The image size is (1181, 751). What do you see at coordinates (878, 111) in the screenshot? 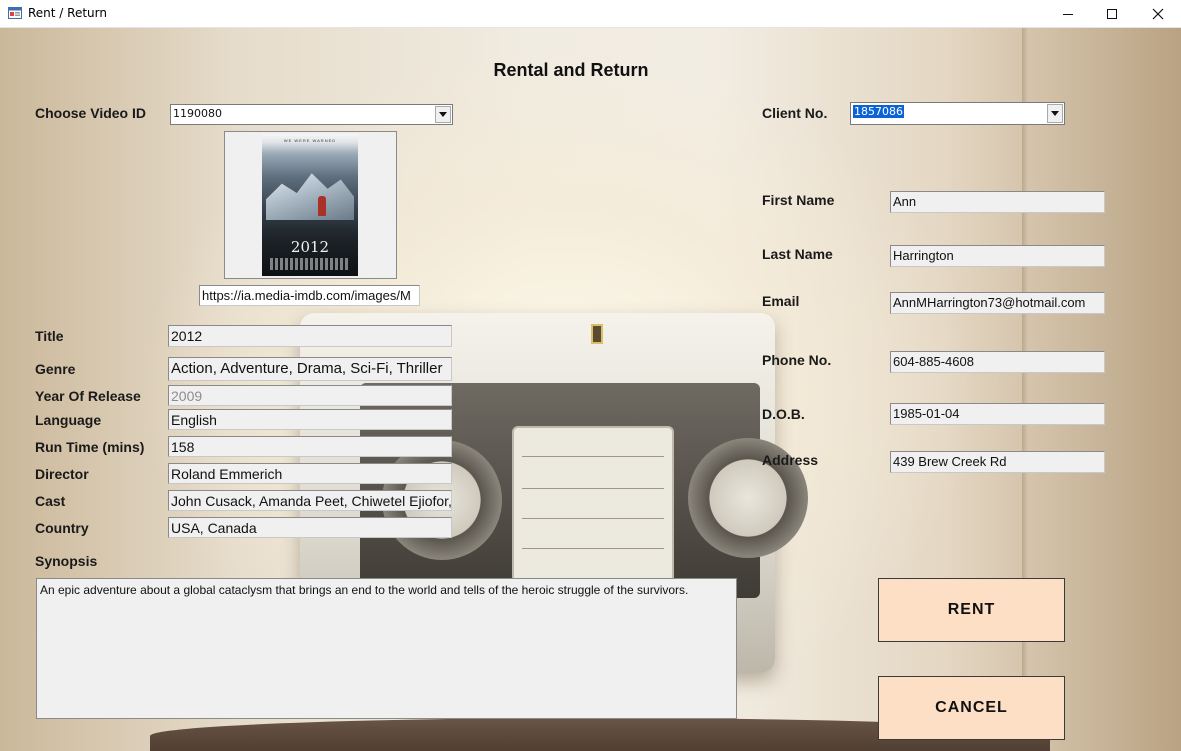
I see `client-no-value: 1857086` at bounding box center [878, 111].